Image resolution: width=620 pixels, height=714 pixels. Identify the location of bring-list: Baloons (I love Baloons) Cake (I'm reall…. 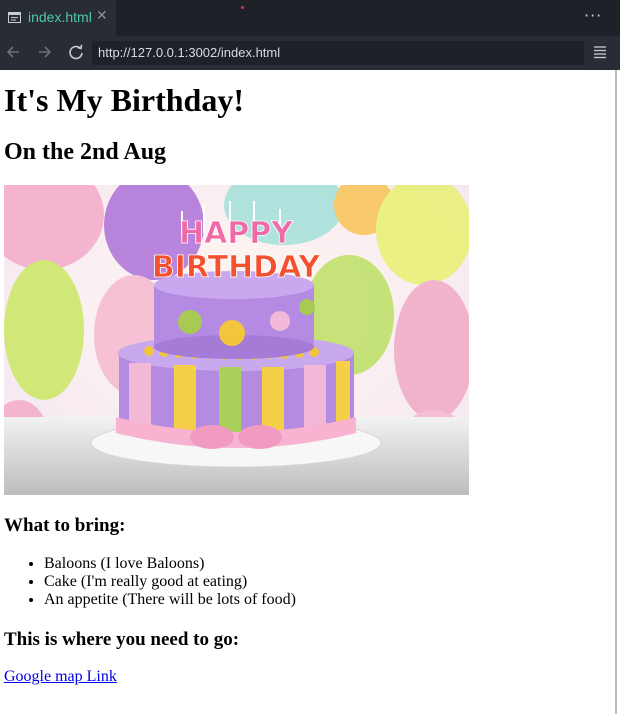
(148, 582).